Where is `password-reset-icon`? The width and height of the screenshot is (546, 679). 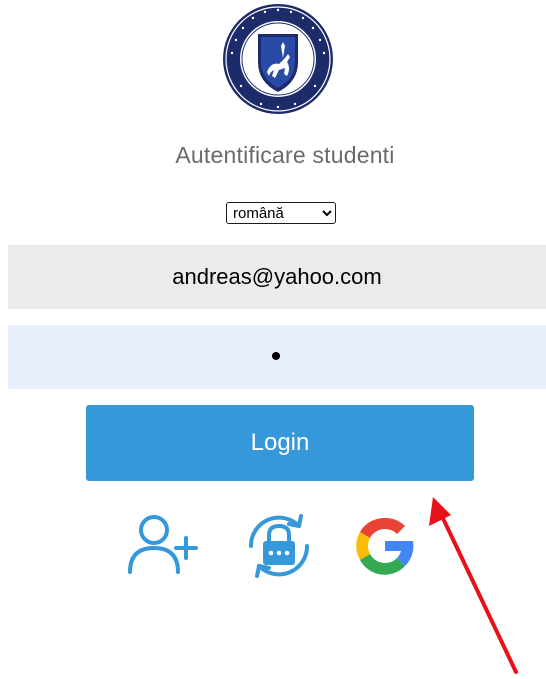
password-reset-icon is located at coordinates (279, 546).